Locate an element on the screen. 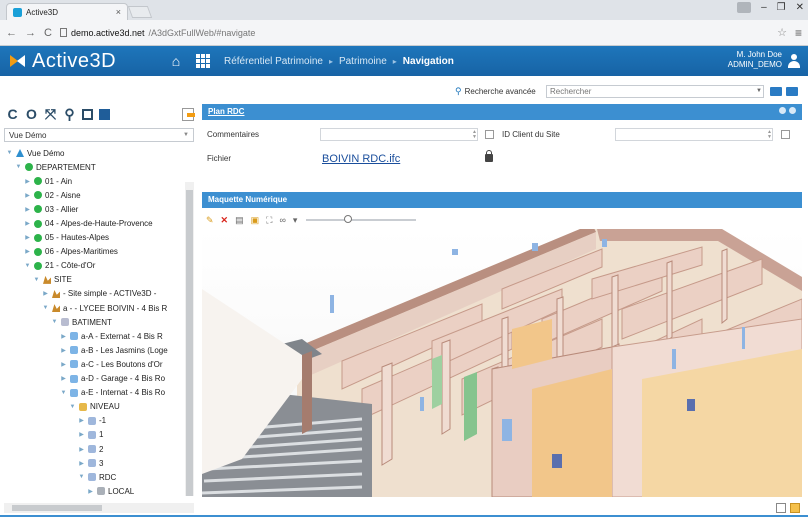 Image resolution: width=808 pixels, height=517 pixels. info-icon is located at coordinates (782, 110).